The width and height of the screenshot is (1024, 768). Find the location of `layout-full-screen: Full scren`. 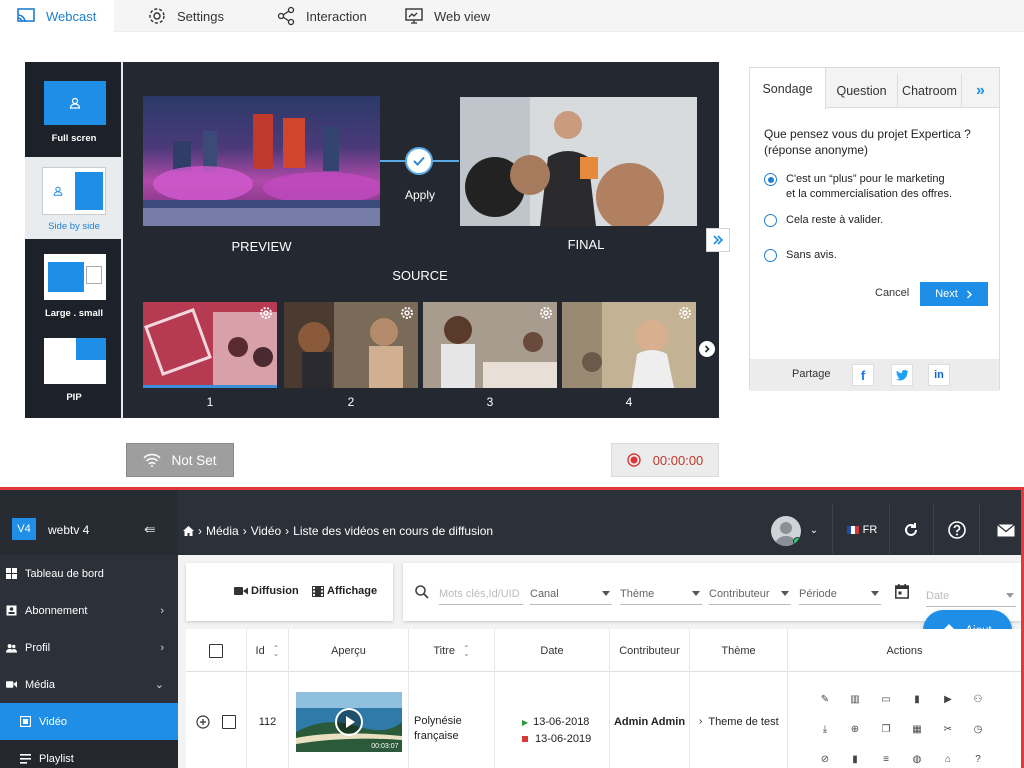

layout-full-screen: Full scren is located at coordinates (74, 103).